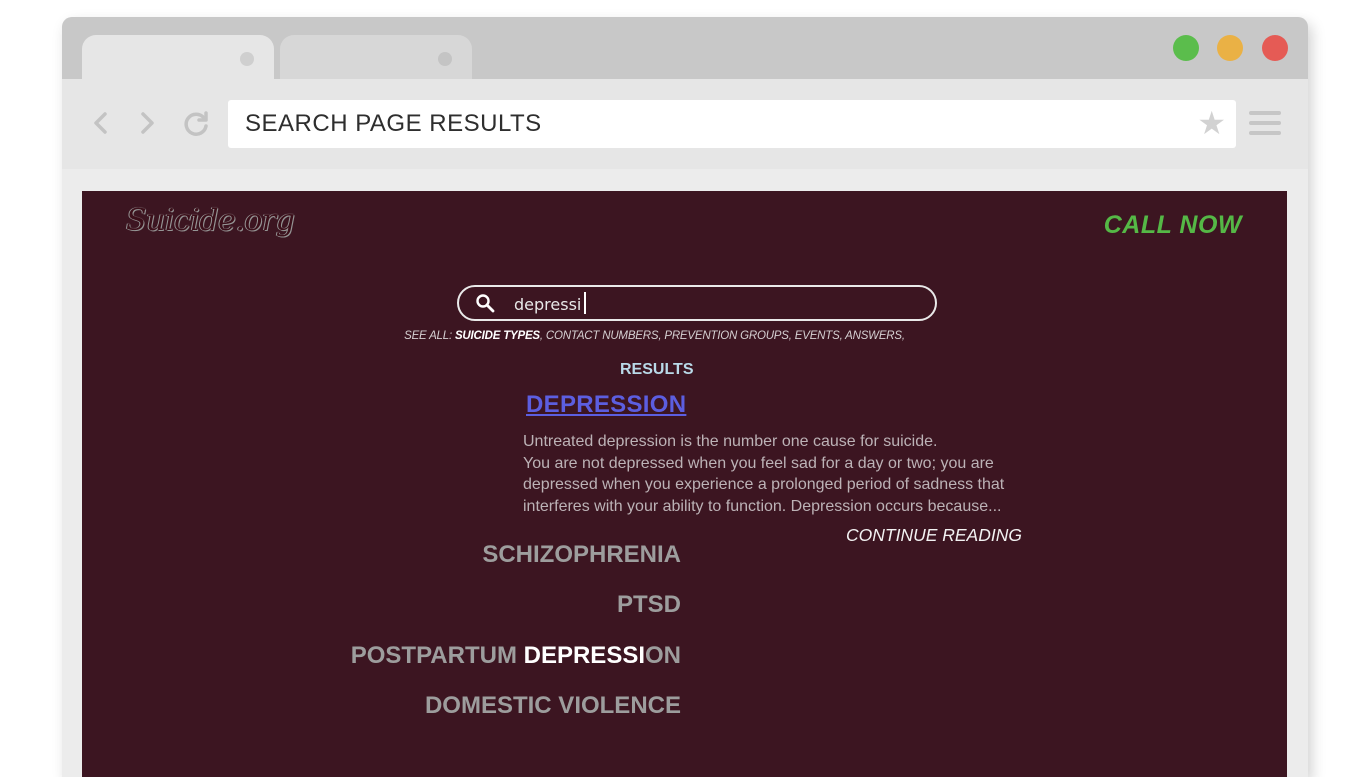 This screenshot has width=1360, height=777. Describe the element at coordinates (709, 304) in the screenshot. I see `search-input` at that location.